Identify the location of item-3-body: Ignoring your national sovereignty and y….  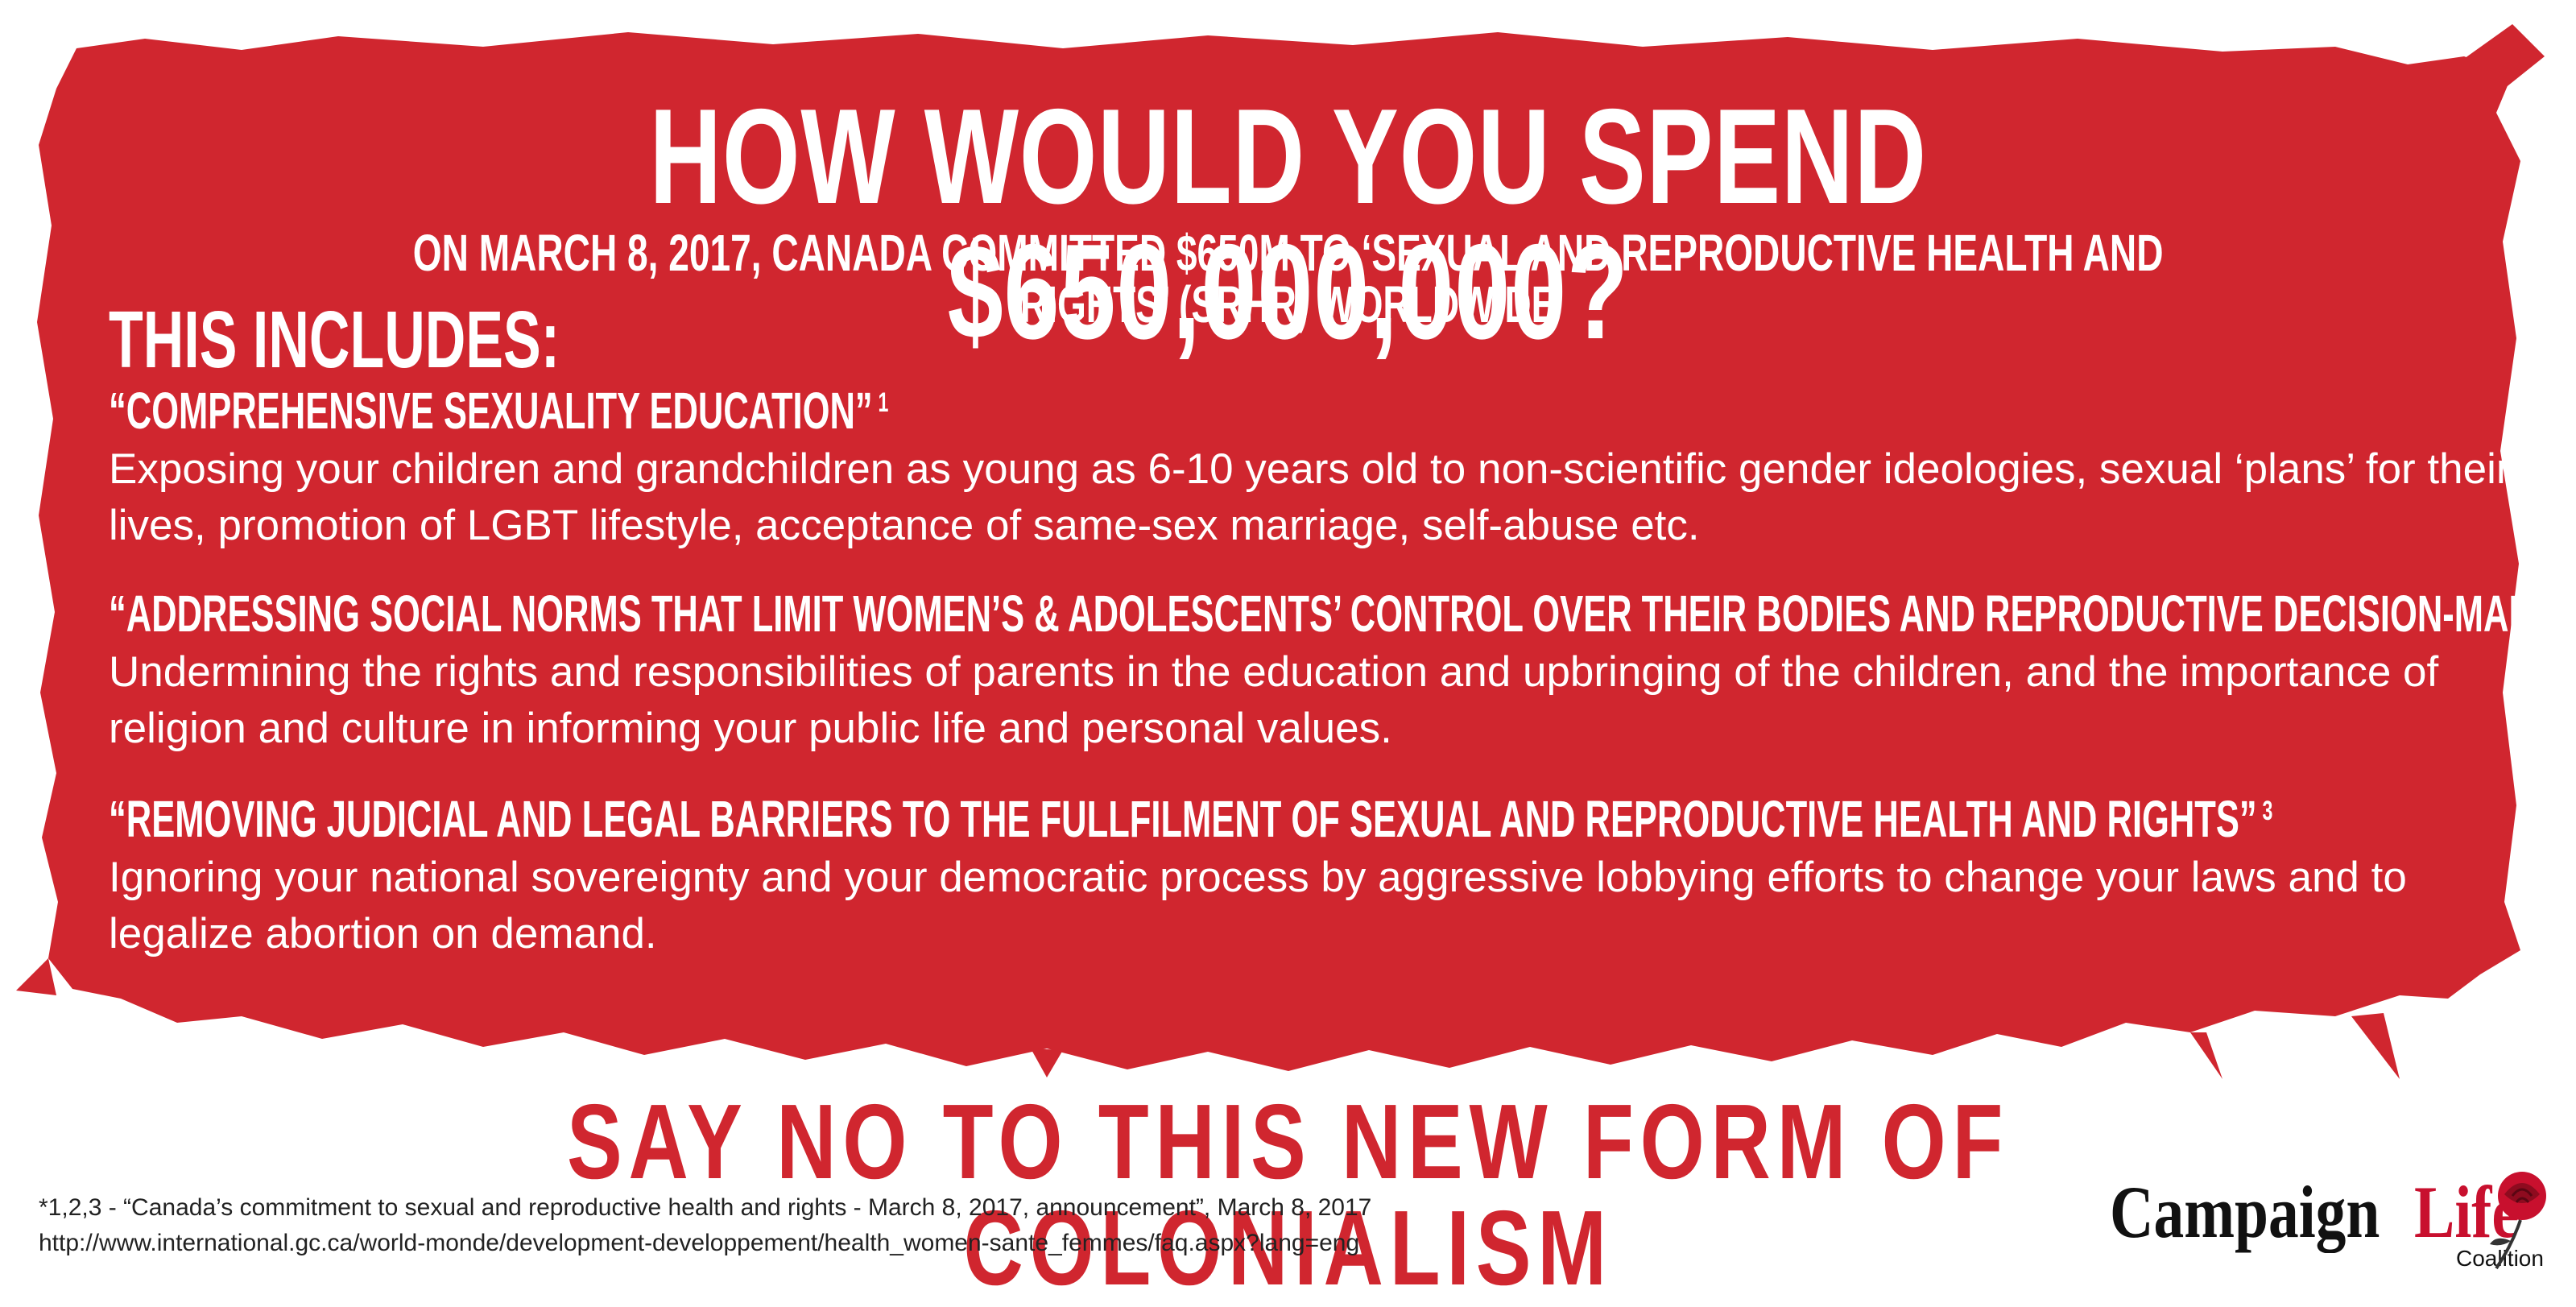
(1258, 906).